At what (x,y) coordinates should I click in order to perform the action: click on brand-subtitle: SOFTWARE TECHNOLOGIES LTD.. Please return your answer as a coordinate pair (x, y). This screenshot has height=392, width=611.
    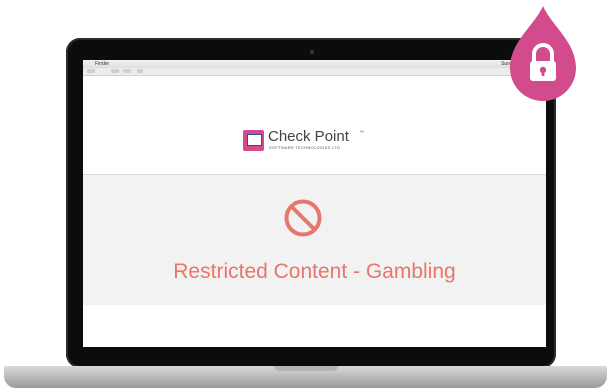
    Looking at the image, I should click on (305, 147).